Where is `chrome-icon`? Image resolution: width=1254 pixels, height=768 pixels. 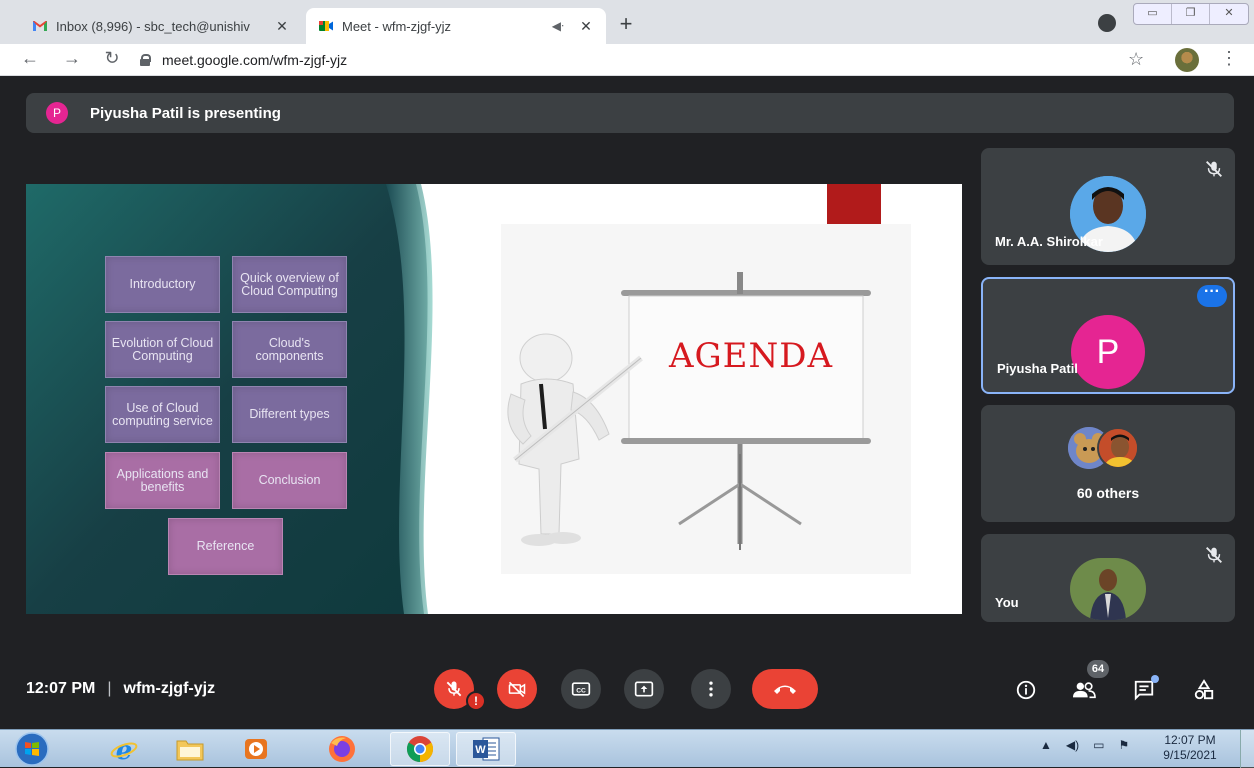
chrome-icon is located at coordinates (420, 749).